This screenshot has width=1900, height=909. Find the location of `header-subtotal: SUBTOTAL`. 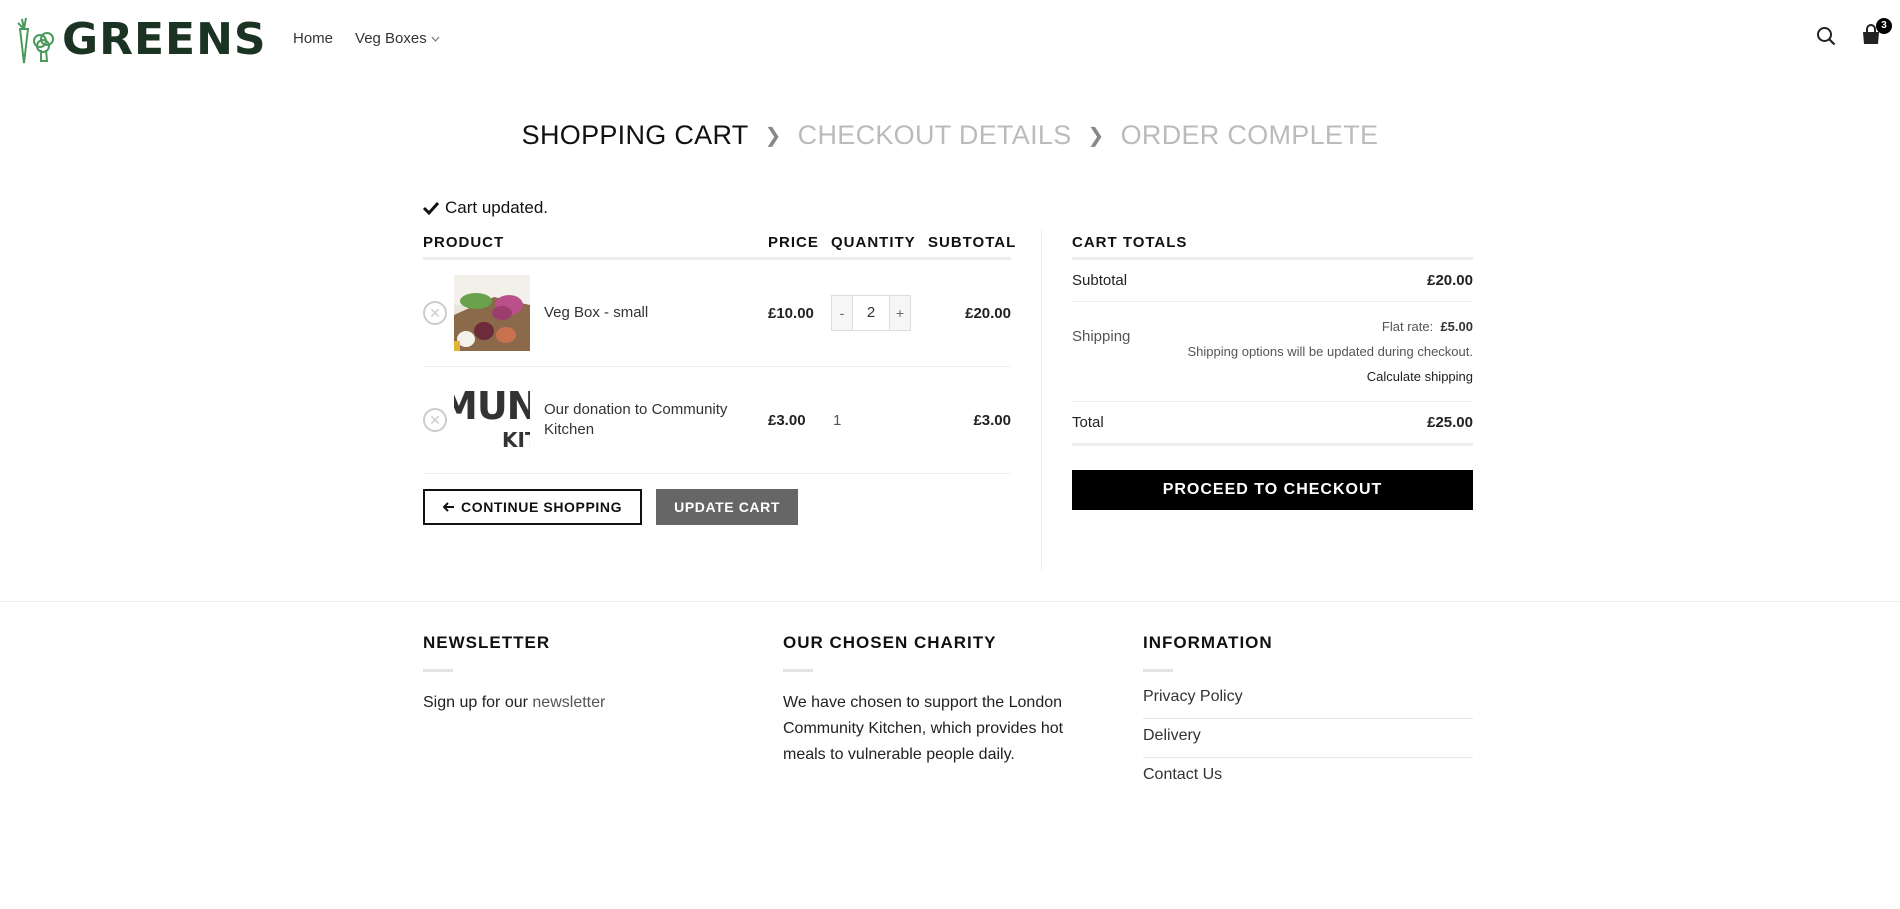

header-subtotal: SUBTOTAL is located at coordinates (972, 242).